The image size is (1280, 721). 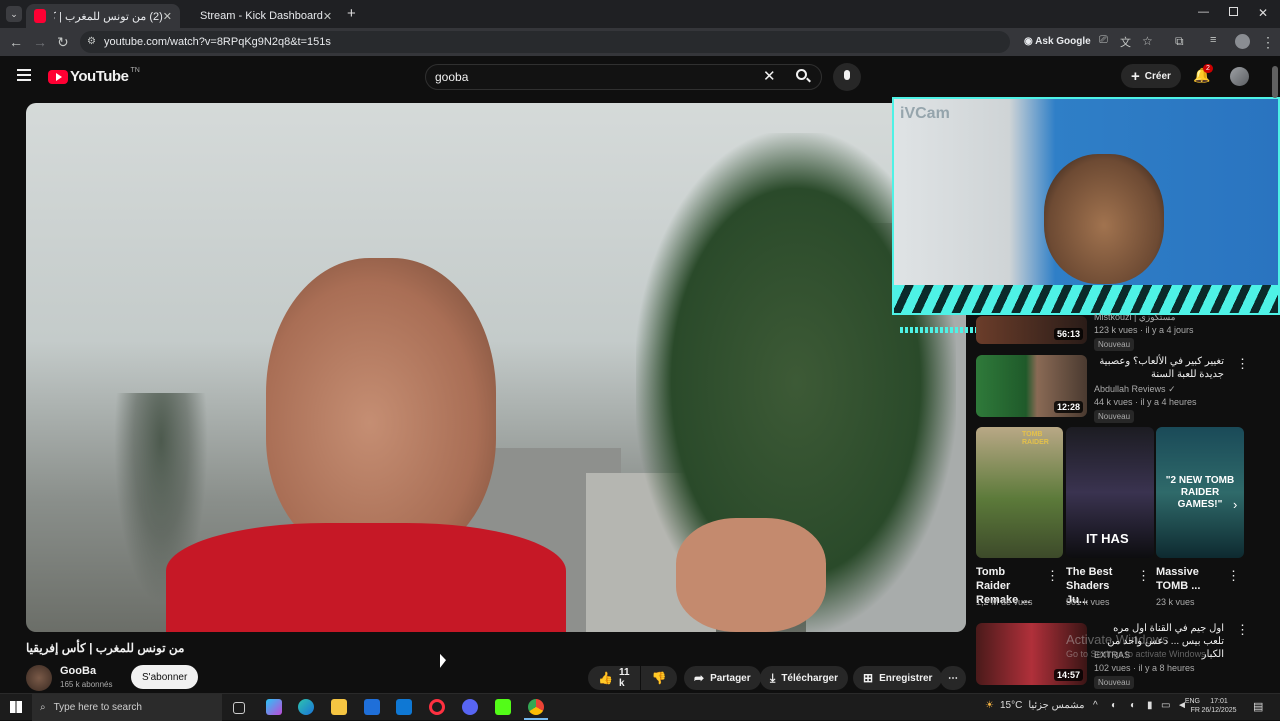 What do you see at coordinates (722, 678) in the screenshot?
I see `share-button: ➦ Partager` at bounding box center [722, 678].